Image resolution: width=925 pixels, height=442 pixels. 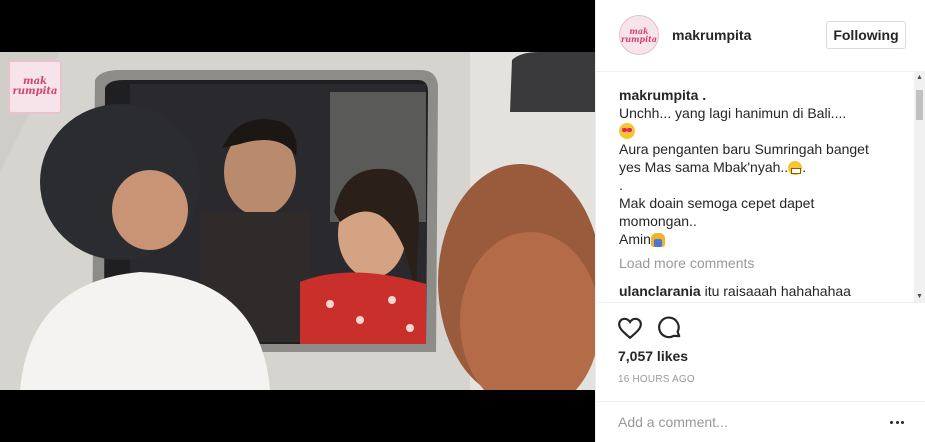 What do you see at coordinates (919, 105) in the screenshot?
I see `scrollbar-thumb` at bounding box center [919, 105].